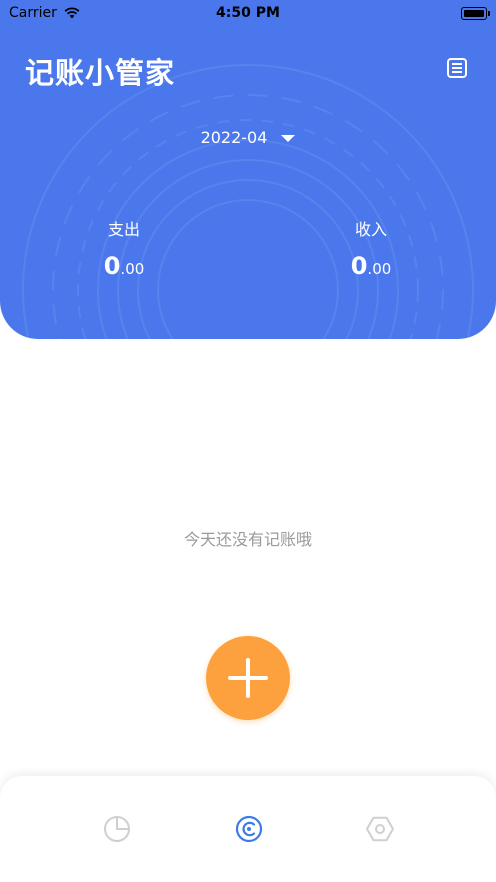 The image size is (496, 882). What do you see at coordinates (112, 266) in the screenshot?
I see `expense-amount-integer: 0` at bounding box center [112, 266].